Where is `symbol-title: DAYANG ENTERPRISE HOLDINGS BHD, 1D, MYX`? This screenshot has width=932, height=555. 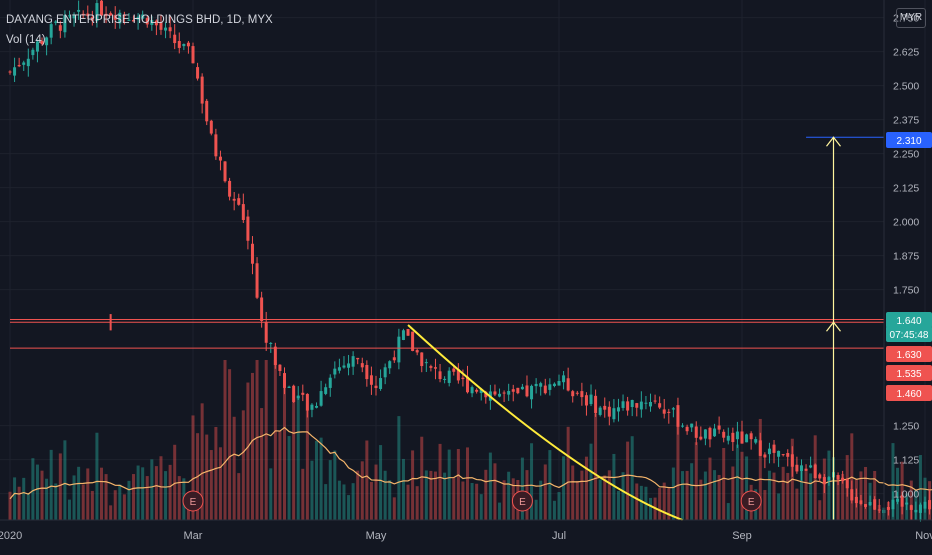 symbol-title: DAYANG ENTERPRISE HOLDINGS BHD, 1D, MYX is located at coordinates (139, 20).